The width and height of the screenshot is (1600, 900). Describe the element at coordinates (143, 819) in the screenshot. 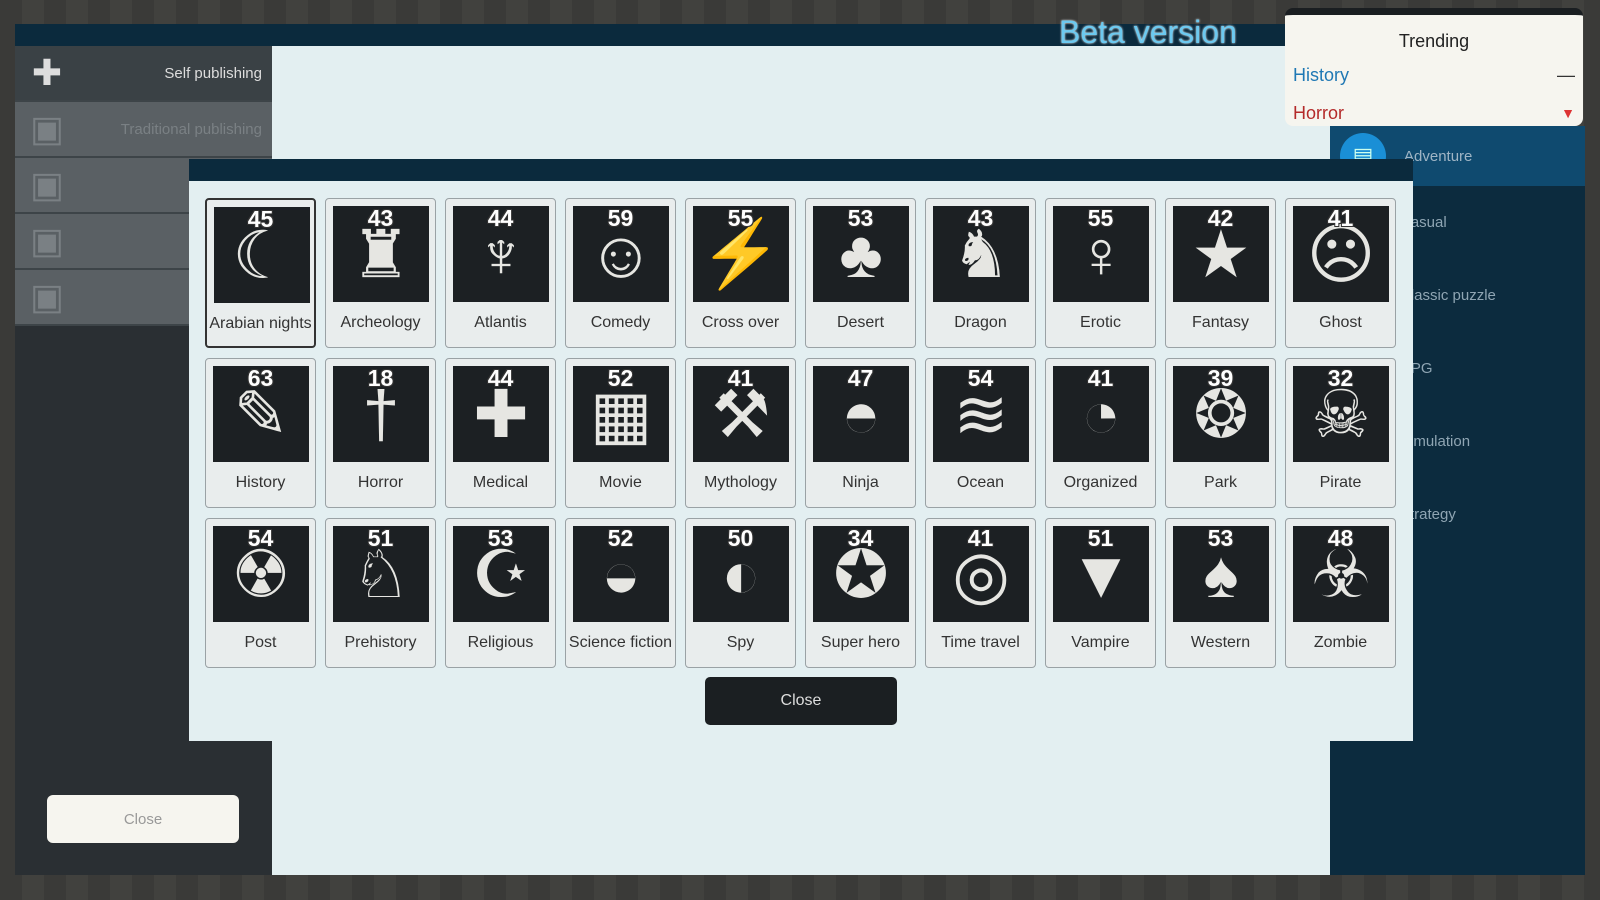

I see `sidebar-close-button: Close` at that location.